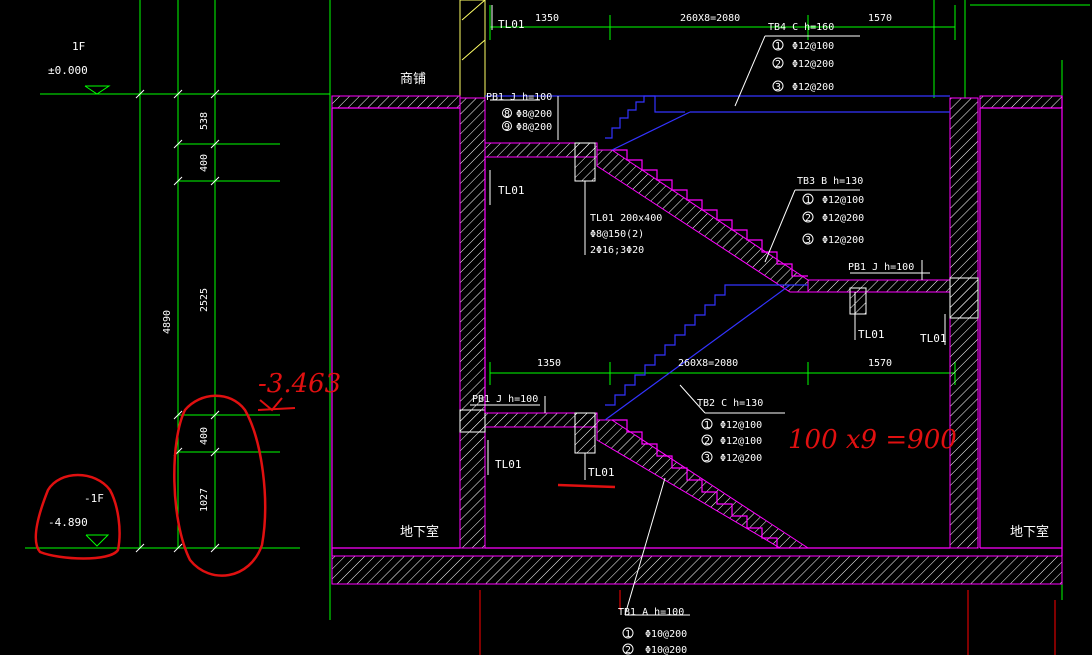 This screenshot has height=655, width=1092. I want to click on dim-400b: 400, so click(204, 436).